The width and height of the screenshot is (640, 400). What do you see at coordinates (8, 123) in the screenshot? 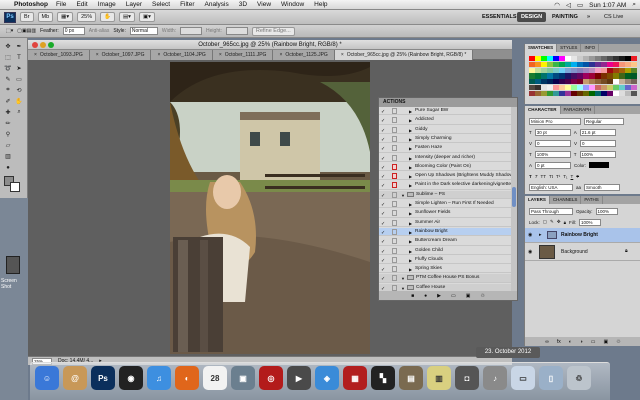
I see `brush-tool-icon: ✏` at bounding box center [8, 123].